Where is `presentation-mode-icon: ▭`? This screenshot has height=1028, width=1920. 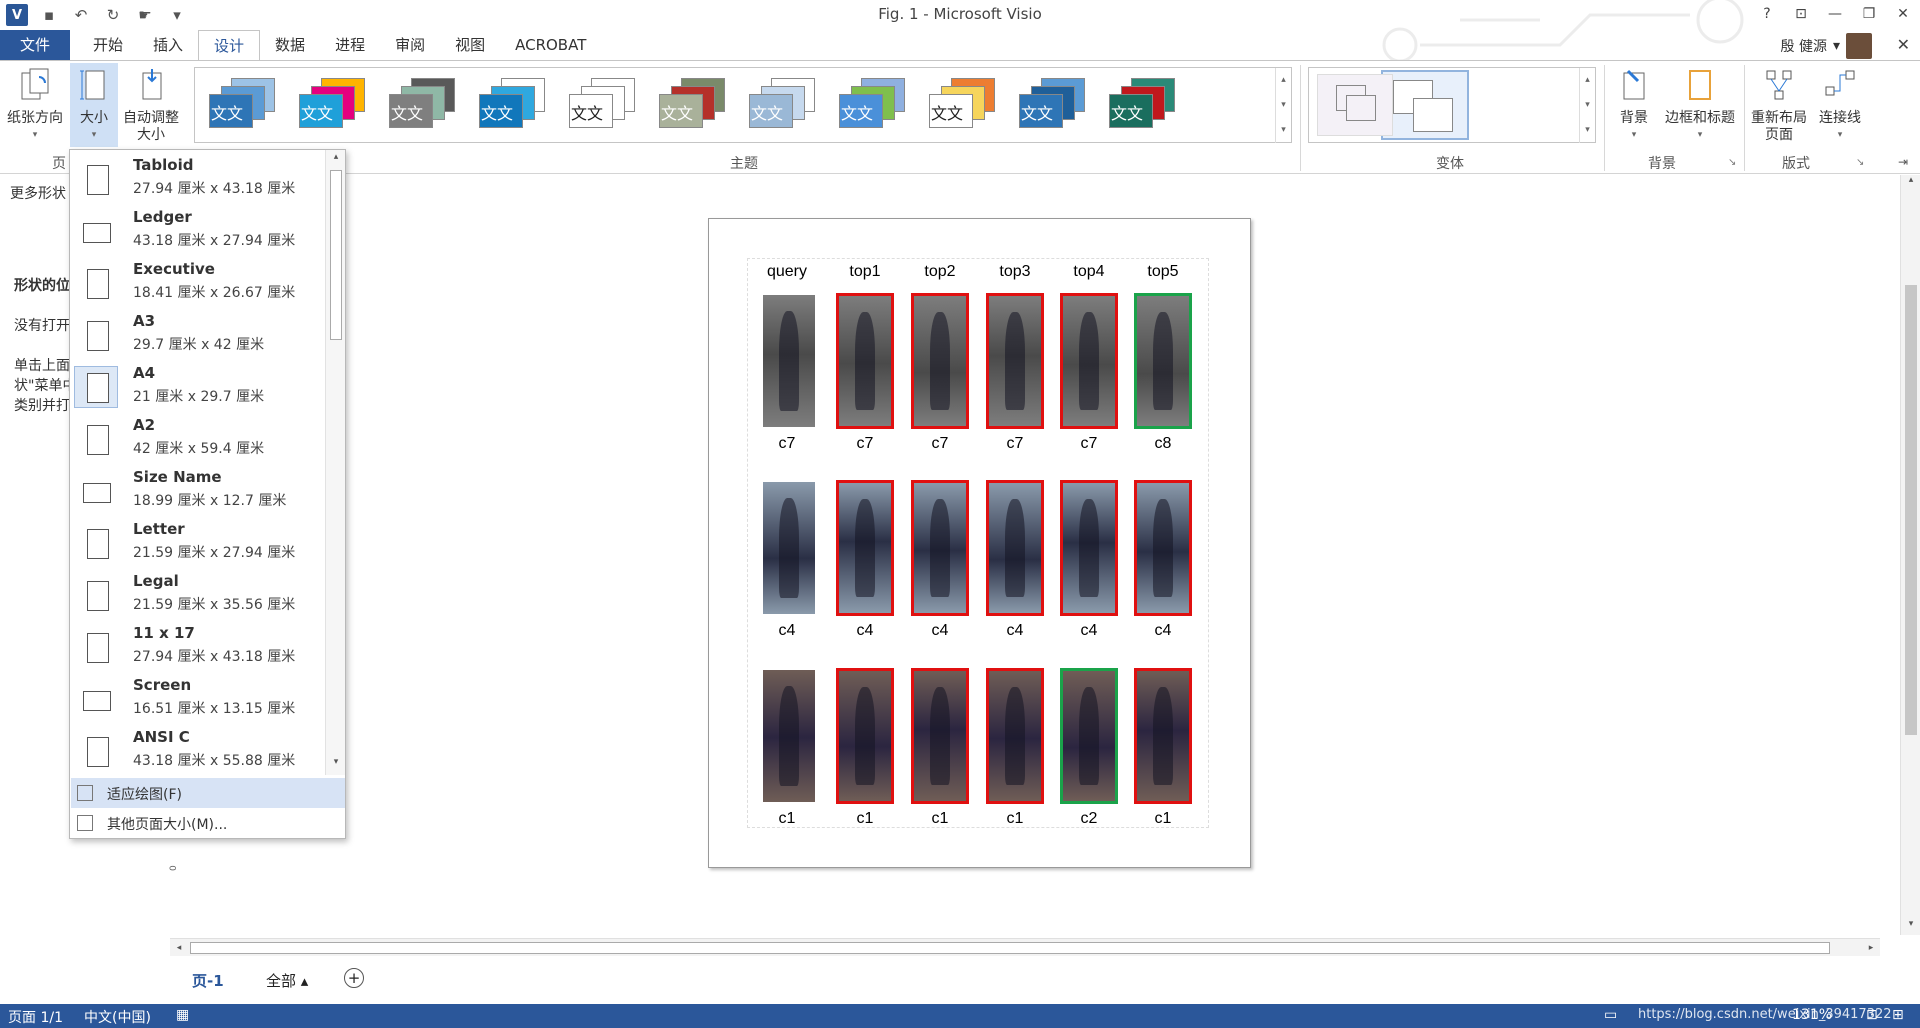
presentation-mode-icon: ▭ is located at coordinates (1610, 1015).